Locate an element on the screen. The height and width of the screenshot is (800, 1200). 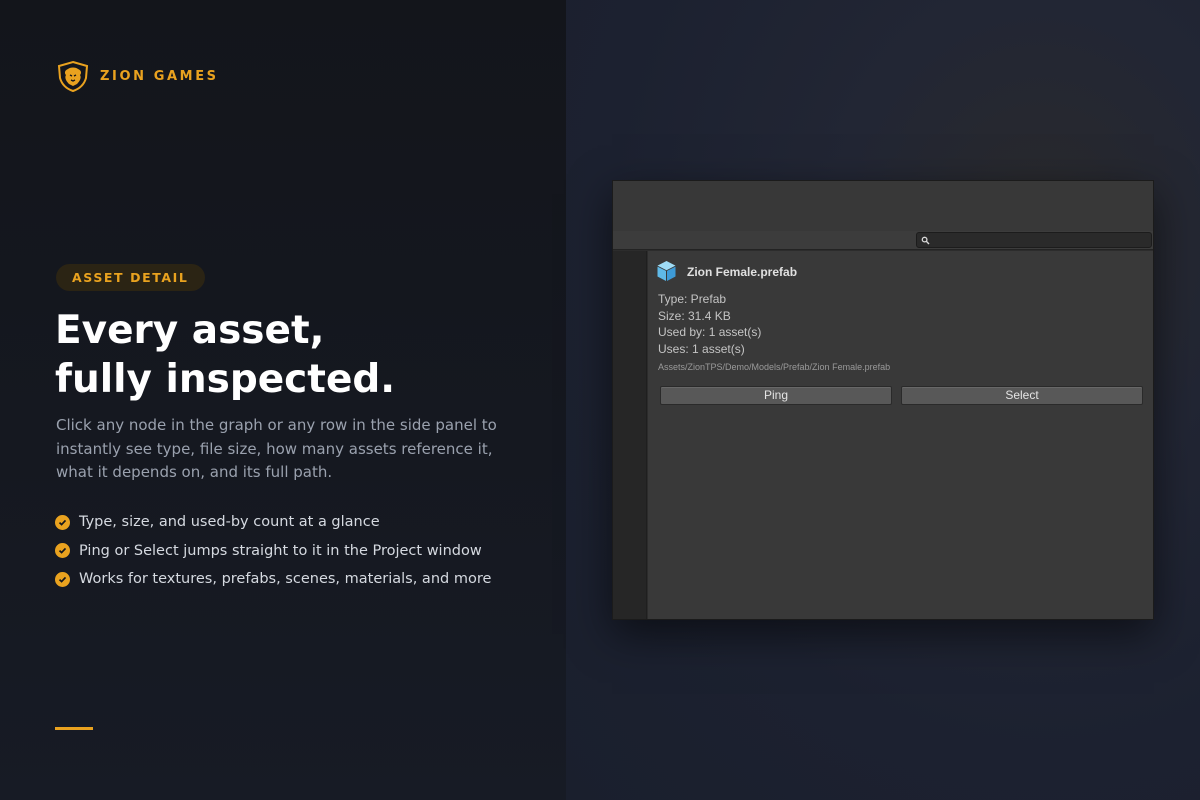
headline-line-1: Every asset, is located at coordinates (190, 330).